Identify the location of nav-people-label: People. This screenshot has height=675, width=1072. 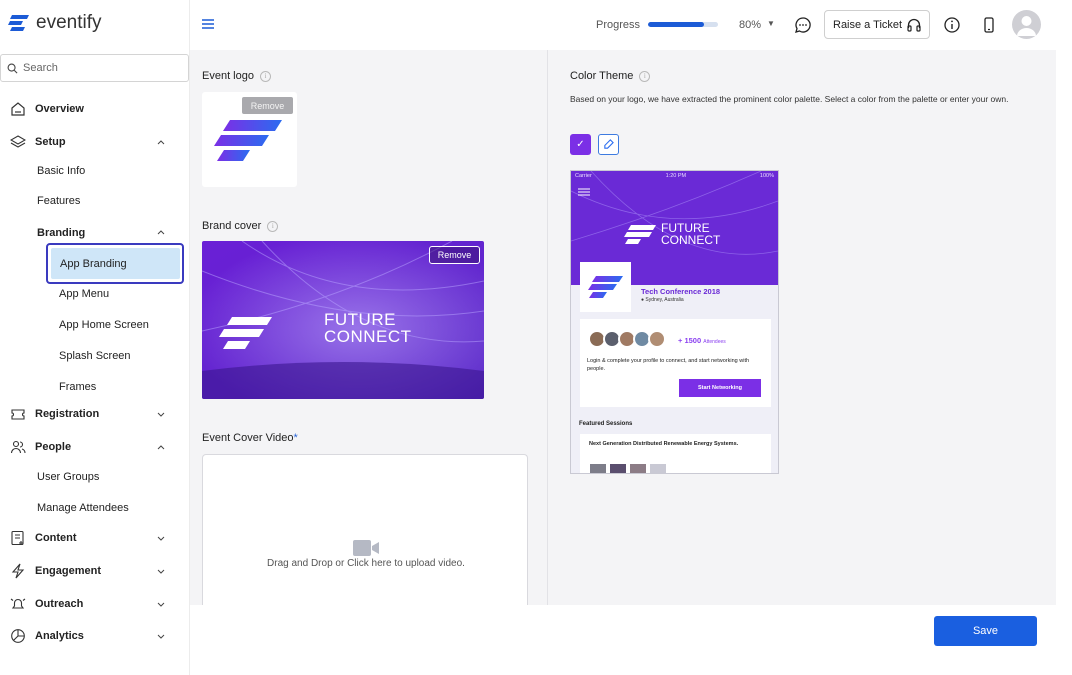
(53, 447).